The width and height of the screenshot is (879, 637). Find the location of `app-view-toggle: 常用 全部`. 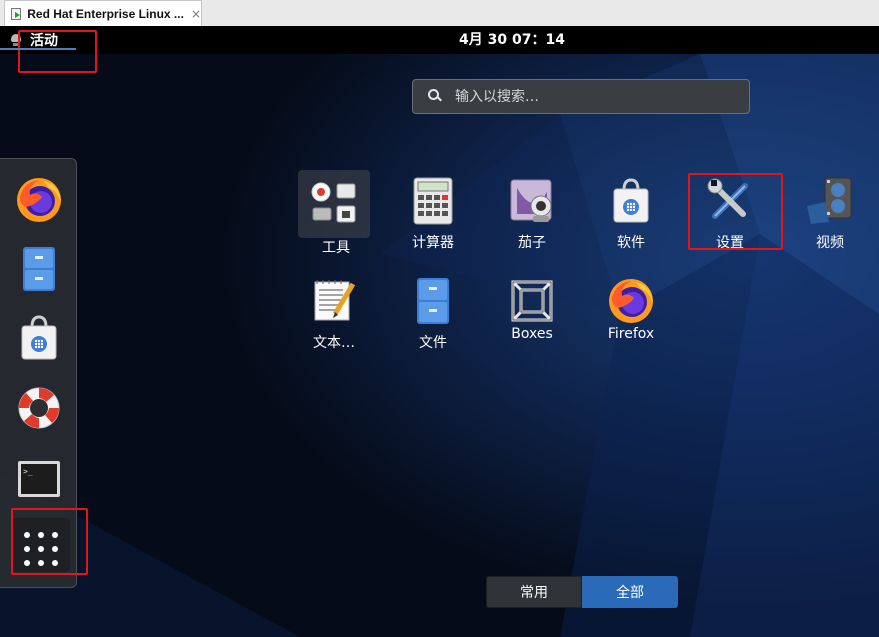

app-view-toggle: 常用 全部 is located at coordinates (582, 592).